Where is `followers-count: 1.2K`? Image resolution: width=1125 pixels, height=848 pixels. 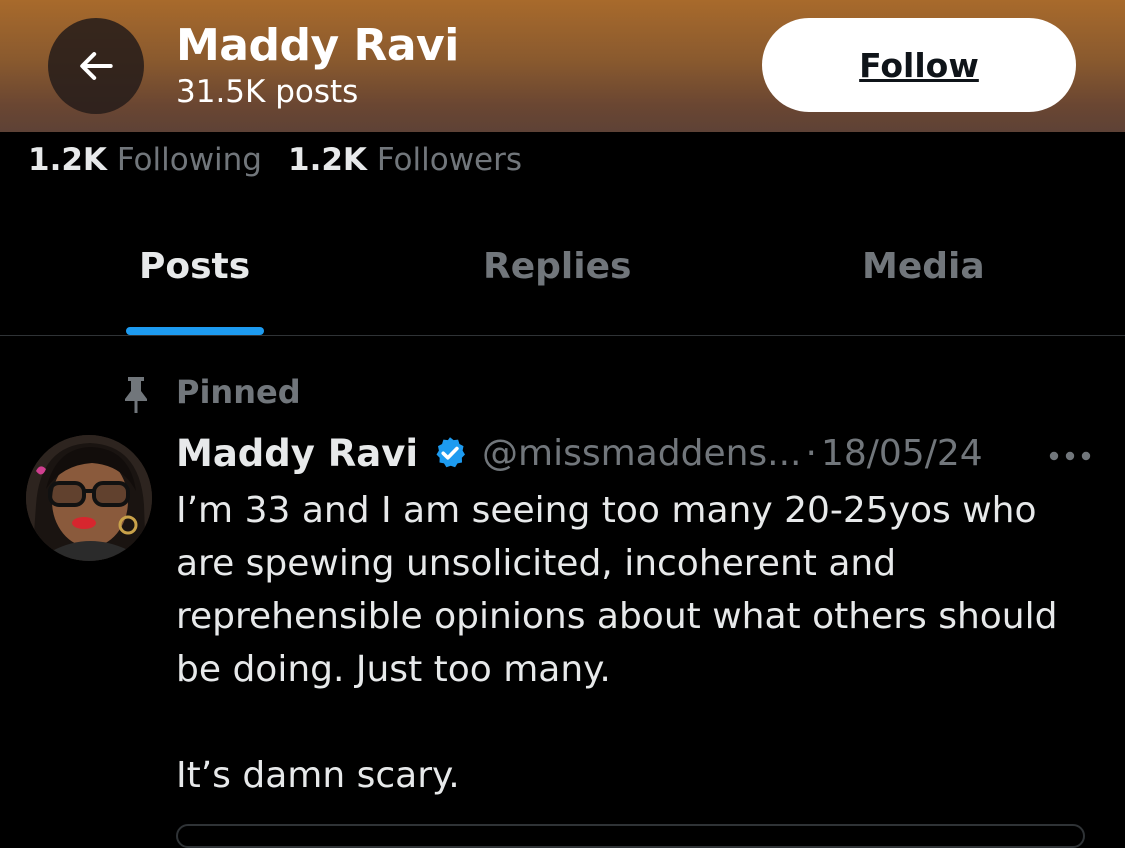
followers-count: 1.2K is located at coordinates (327, 160).